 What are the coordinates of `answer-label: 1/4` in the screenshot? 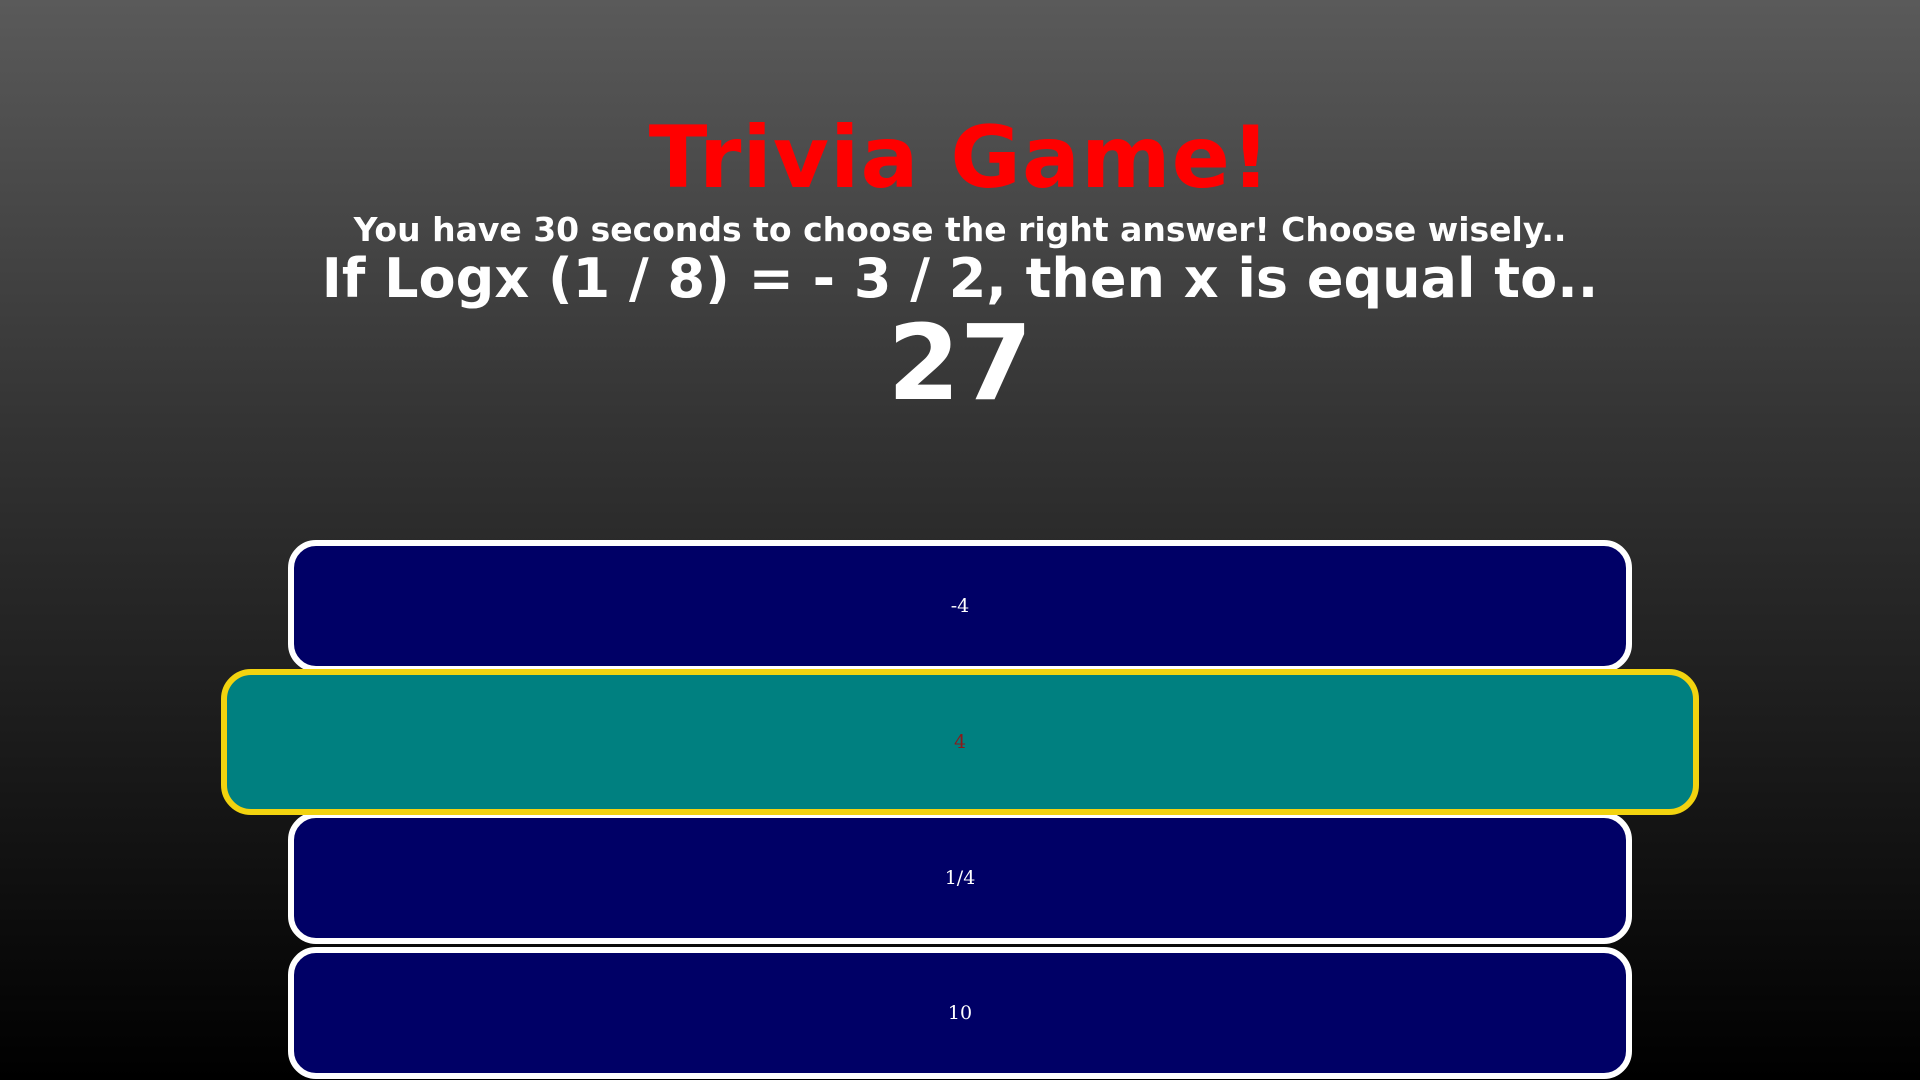 It's located at (960, 878).